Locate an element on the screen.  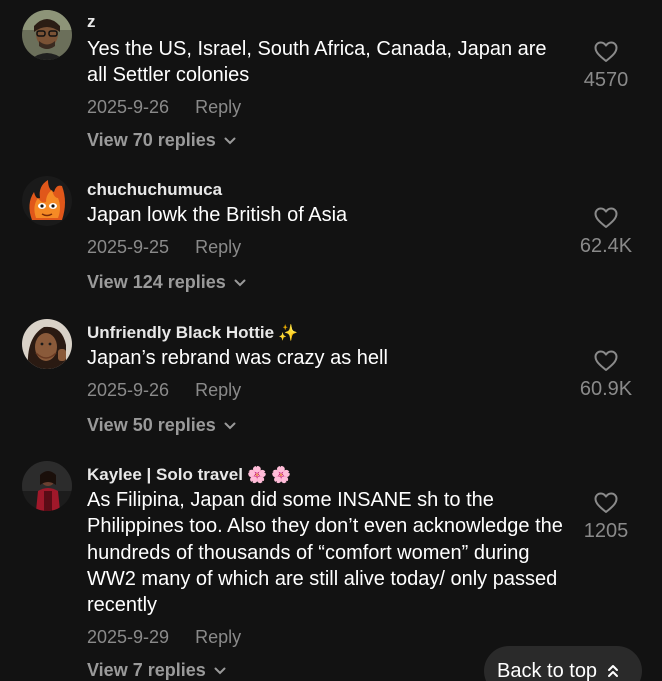
comment-username: z is located at coordinates (91, 22).